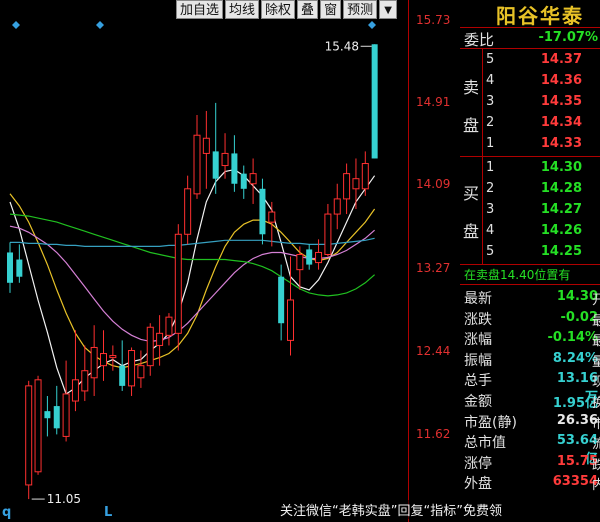 The width and height of the screenshot is (600, 522). What do you see at coordinates (6, 512) in the screenshot?
I see `bottom-label: q` at bounding box center [6, 512].